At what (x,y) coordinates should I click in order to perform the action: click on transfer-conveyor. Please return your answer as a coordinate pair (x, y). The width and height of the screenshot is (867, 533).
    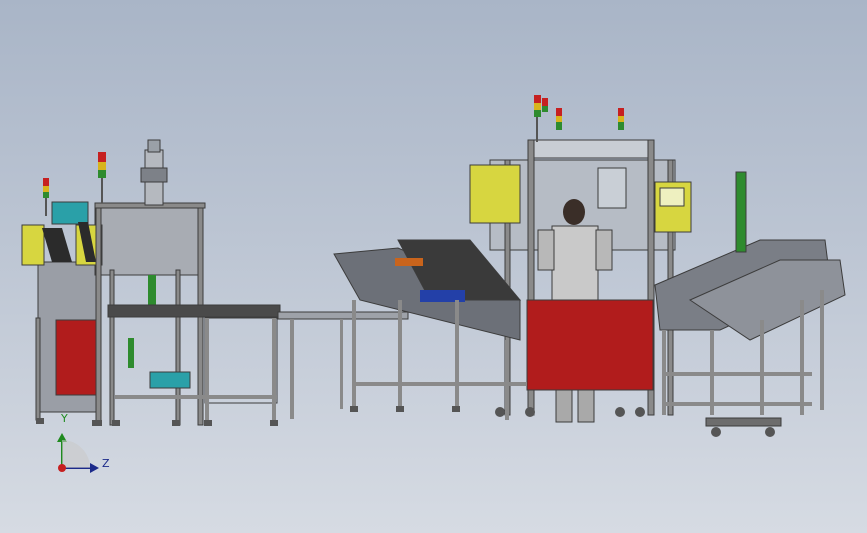
    Looking at the image, I should click on (343, 365).